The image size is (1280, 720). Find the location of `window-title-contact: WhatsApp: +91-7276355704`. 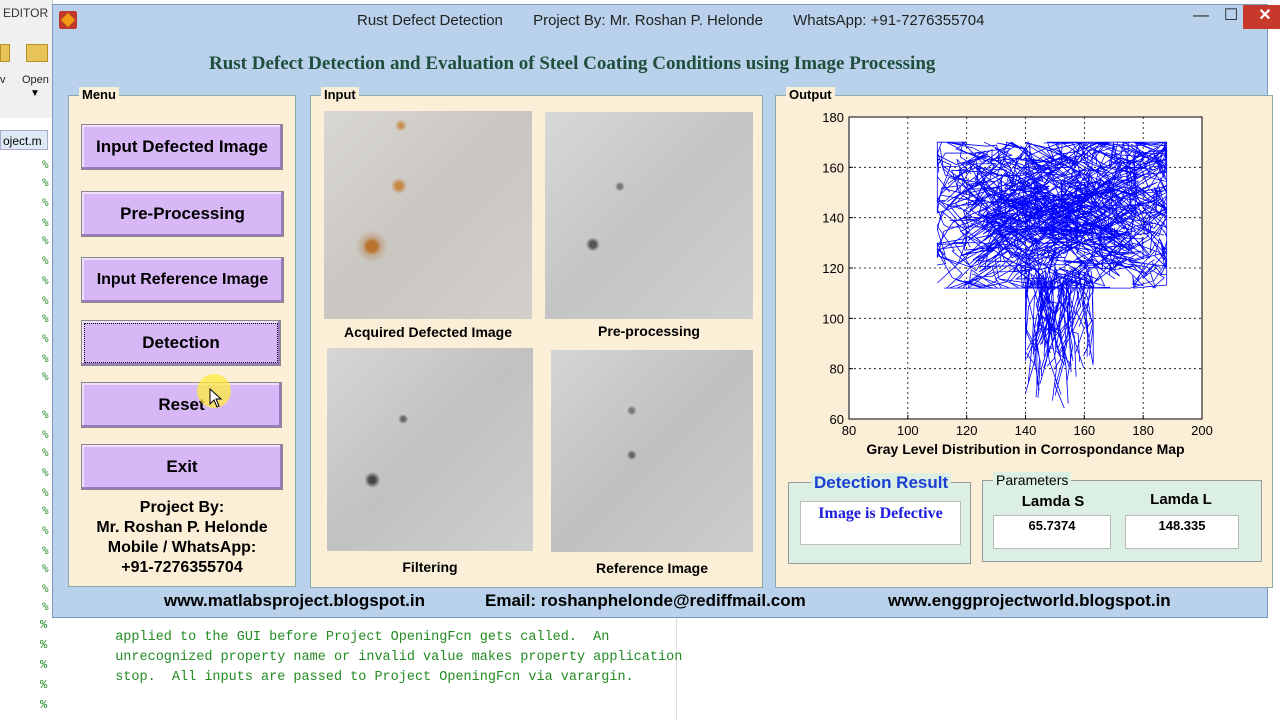

window-title-contact: WhatsApp: +91-7276355704 is located at coordinates (889, 20).